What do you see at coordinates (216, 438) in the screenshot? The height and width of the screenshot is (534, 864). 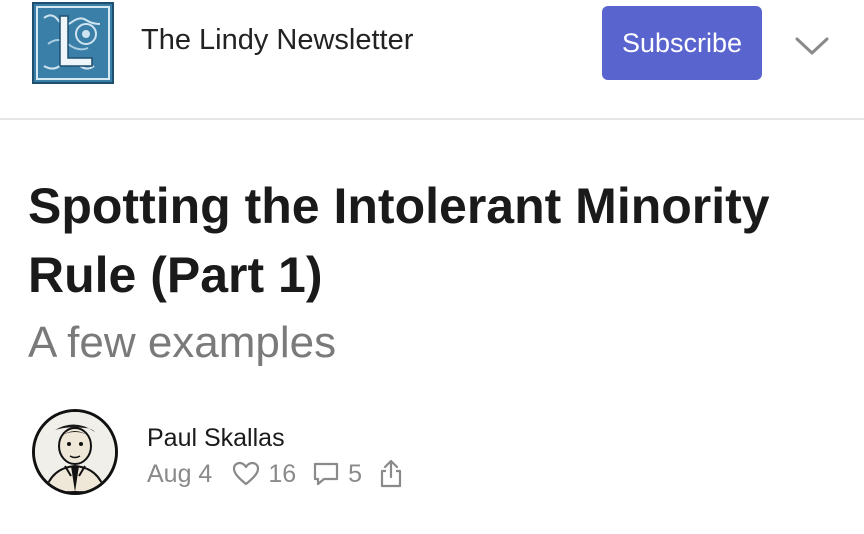 I see `author-name: Paul Skallas` at bounding box center [216, 438].